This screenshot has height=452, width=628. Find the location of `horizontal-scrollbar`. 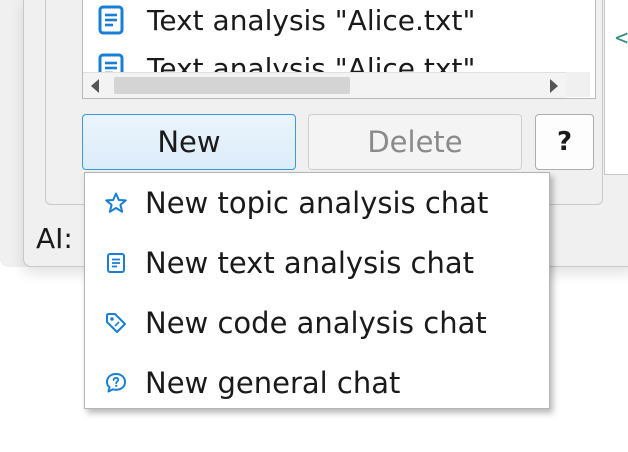

horizontal-scrollbar is located at coordinates (324, 85).